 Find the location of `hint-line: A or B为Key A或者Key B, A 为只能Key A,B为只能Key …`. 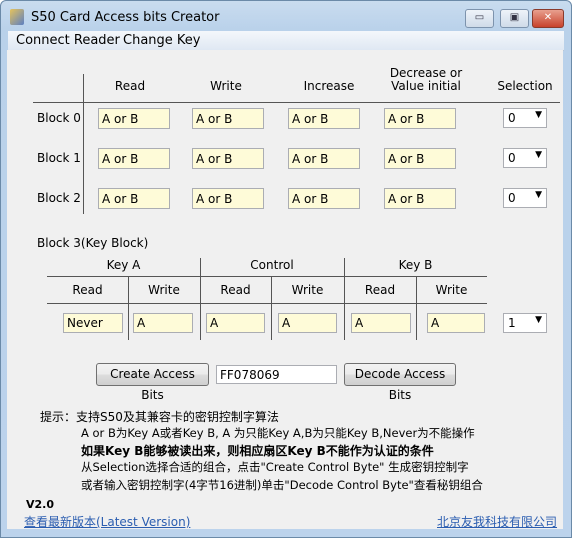

hint-line: A or B为Key A或者Key B, A 为只能Key A,B为只能Key … is located at coordinates (278, 433).